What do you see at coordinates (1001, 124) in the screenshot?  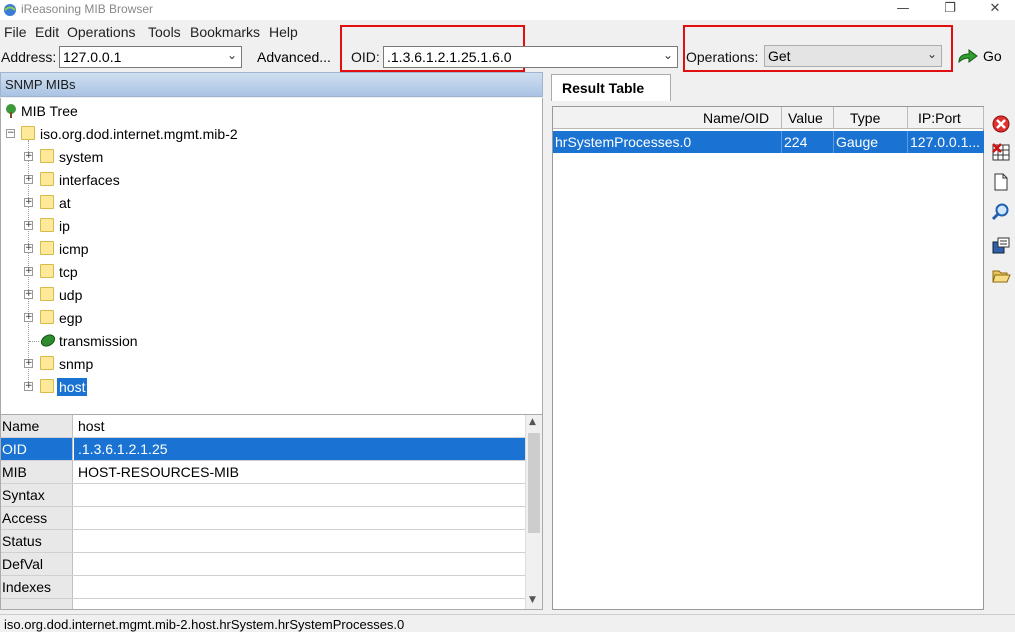 I see `delete-icon` at bounding box center [1001, 124].